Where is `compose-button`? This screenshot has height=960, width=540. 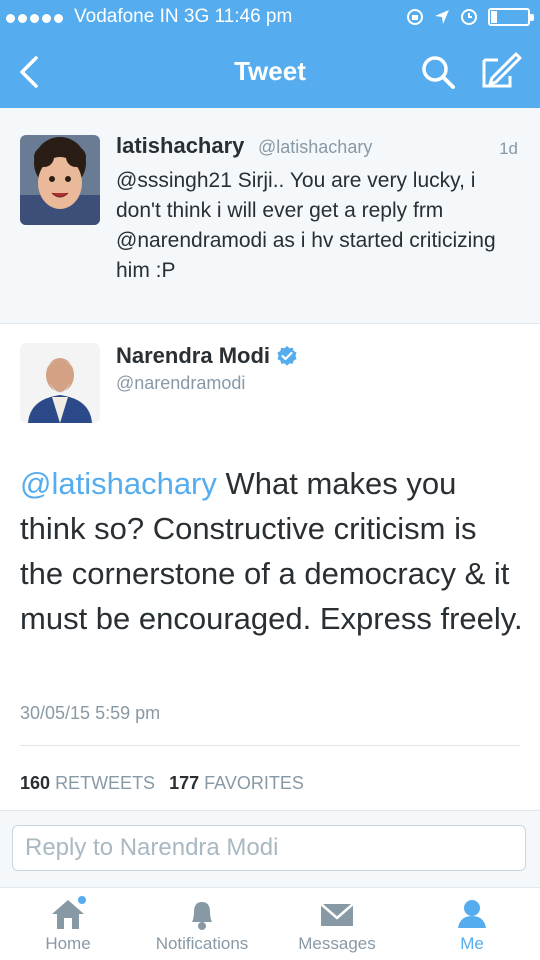 compose-button is located at coordinates (501, 71).